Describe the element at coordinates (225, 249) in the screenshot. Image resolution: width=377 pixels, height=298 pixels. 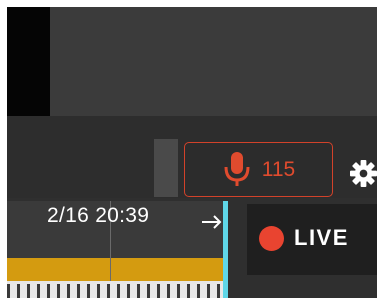
I see `timeline-playhead` at that location.